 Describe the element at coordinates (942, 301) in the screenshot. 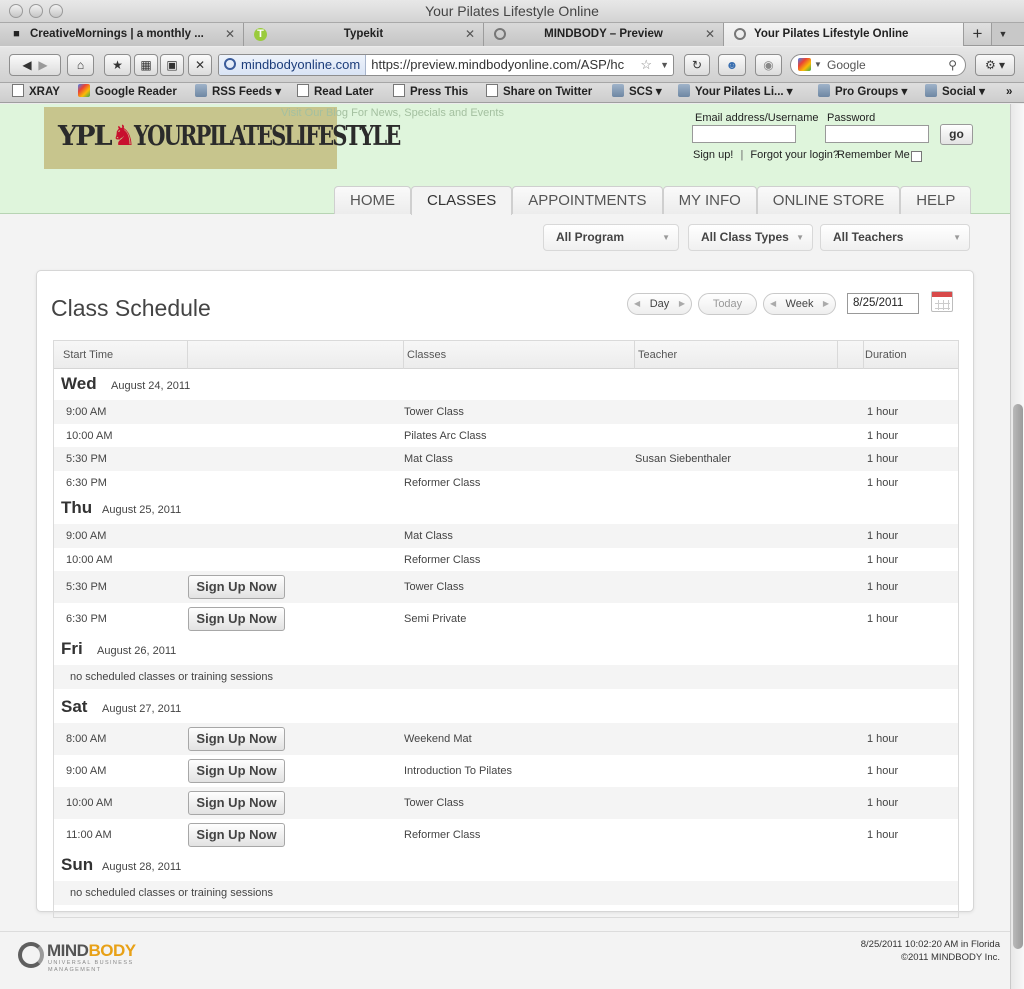

I see `calendar-icon` at that location.